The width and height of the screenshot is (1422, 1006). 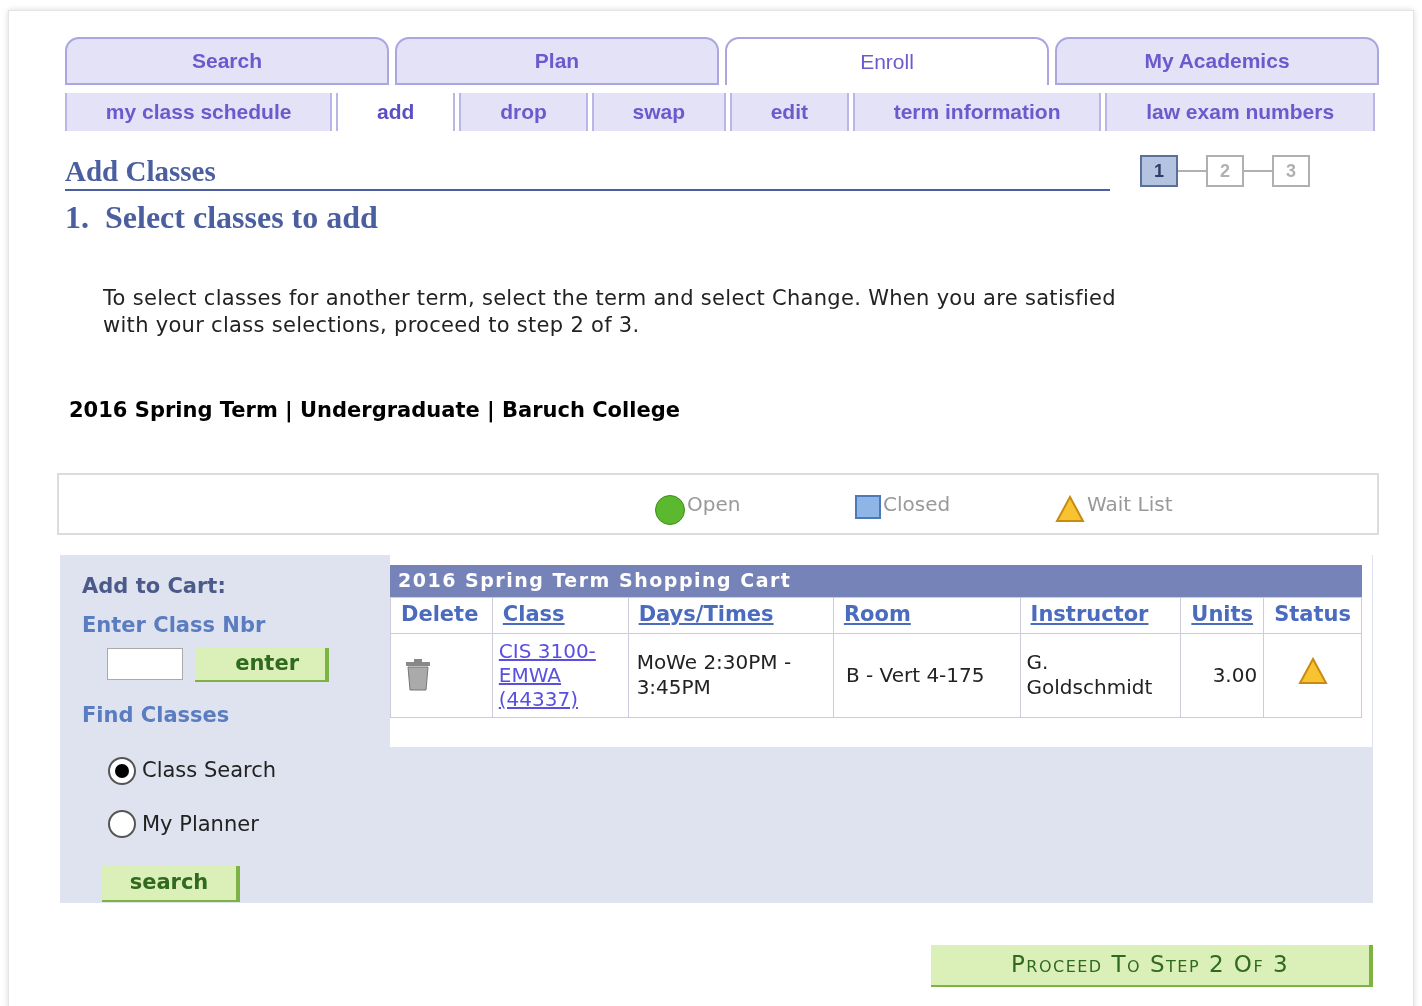 What do you see at coordinates (731, 615) in the screenshot?
I see `column-header: Days/Times` at bounding box center [731, 615].